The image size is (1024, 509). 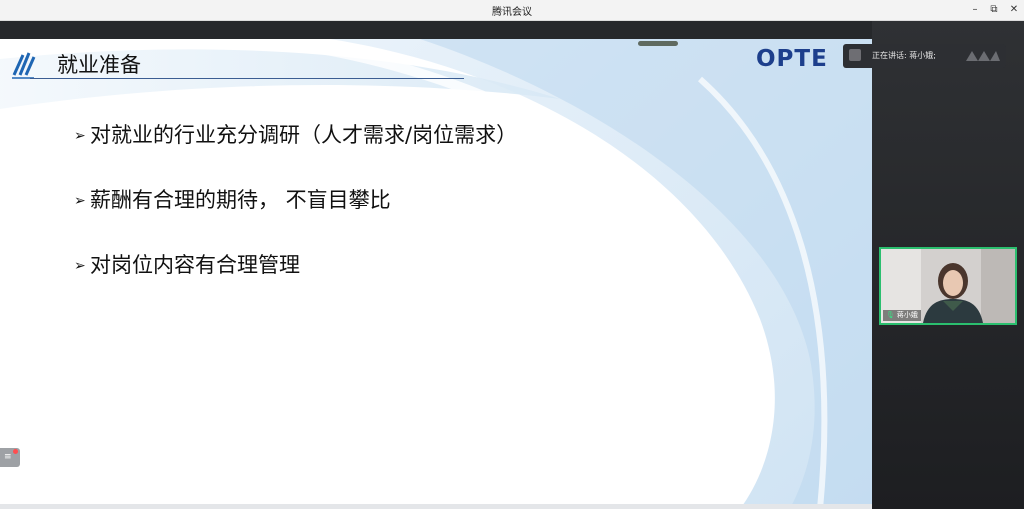 I want to click on window-titlebar: 腾讯会议 – ⧉ ✕, so click(x=512, y=10).